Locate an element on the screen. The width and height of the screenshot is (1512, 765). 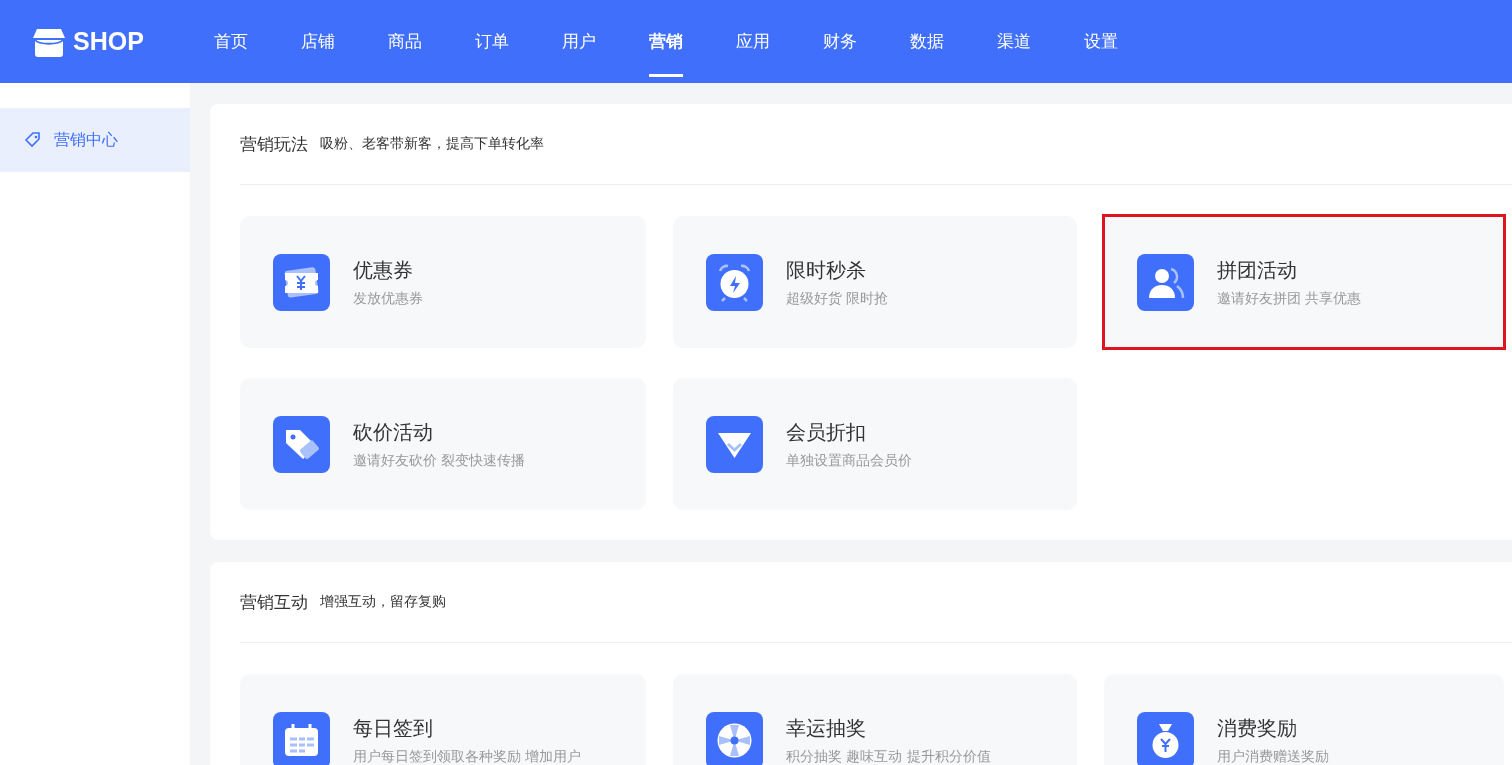
card-subtitle: 用户每日签到领取各种奖励 增加用户 is located at coordinates (467, 756).